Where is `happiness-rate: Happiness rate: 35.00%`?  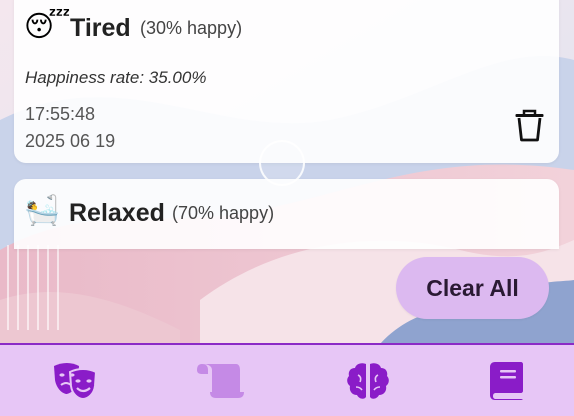 happiness-rate: Happiness rate: 35.00% is located at coordinates (116, 77).